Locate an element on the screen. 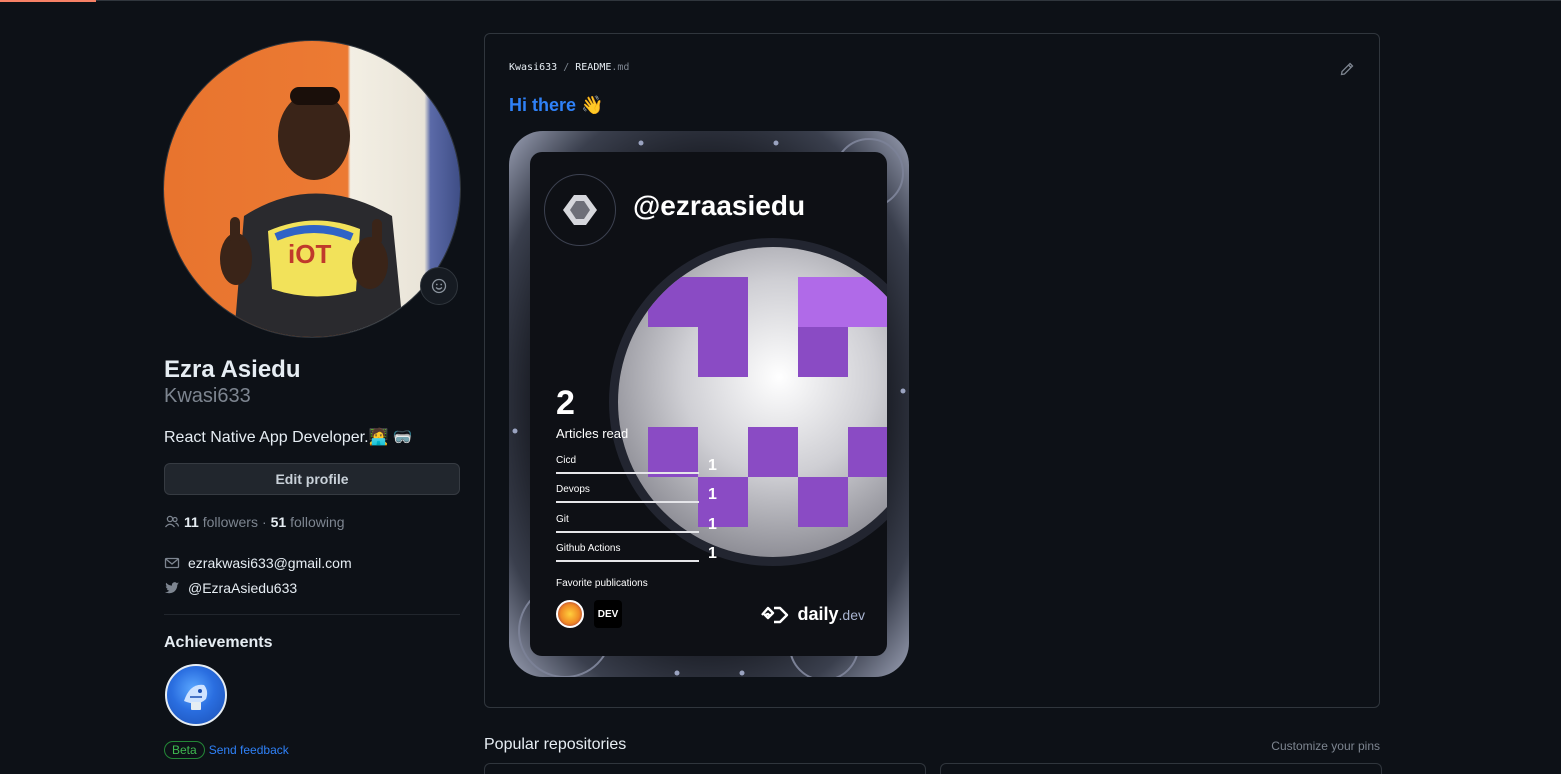 This screenshot has height=774, width=1561. edit-readme-button is located at coordinates (1347, 71).